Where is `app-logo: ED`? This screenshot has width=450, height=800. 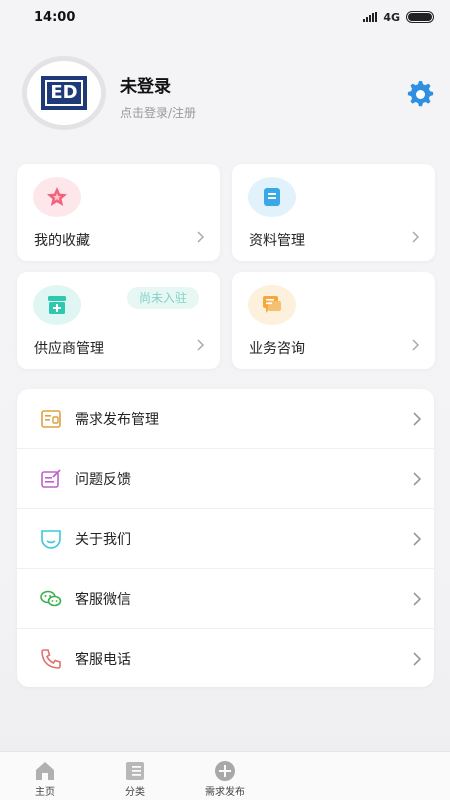 app-logo: ED is located at coordinates (64, 93).